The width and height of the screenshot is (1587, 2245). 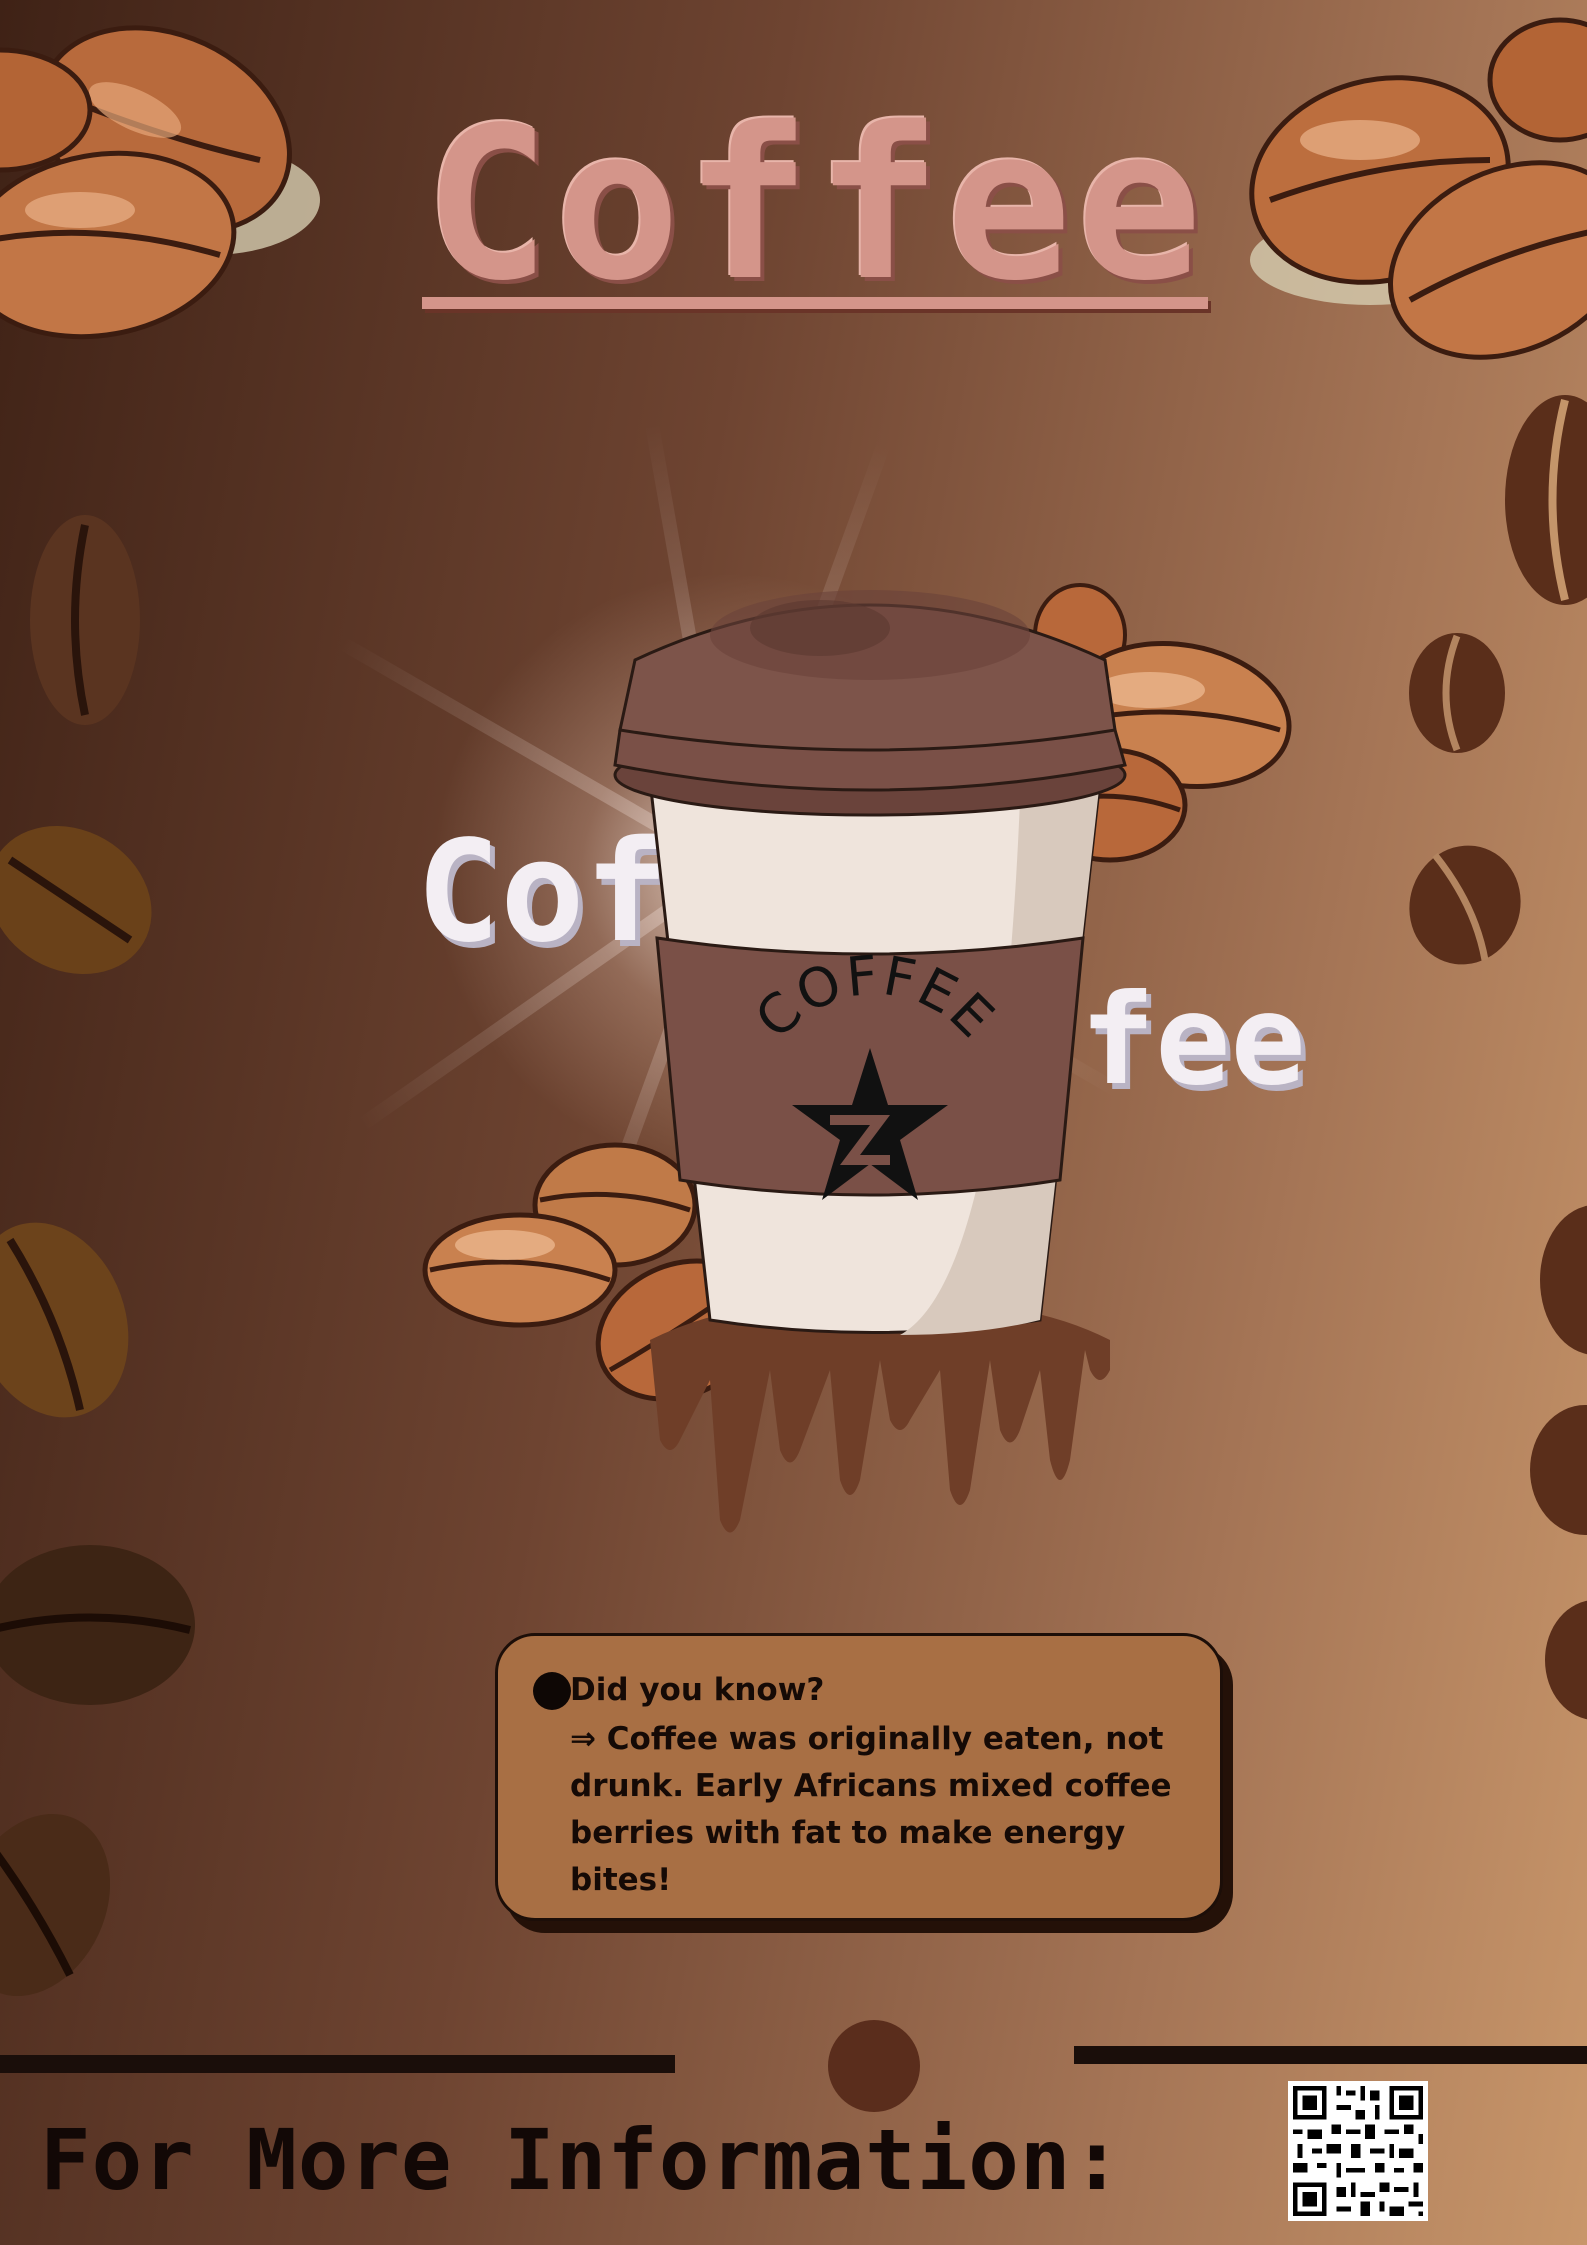 What do you see at coordinates (1330, 2055) in the screenshot?
I see `divider-right` at bounding box center [1330, 2055].